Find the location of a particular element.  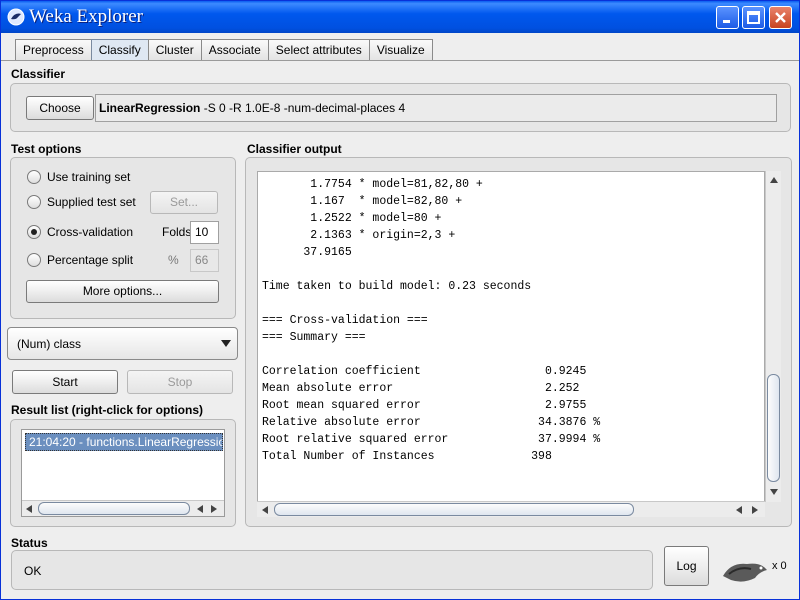

percentage-split-label: Percentage split is located at coordinates (90, 260).